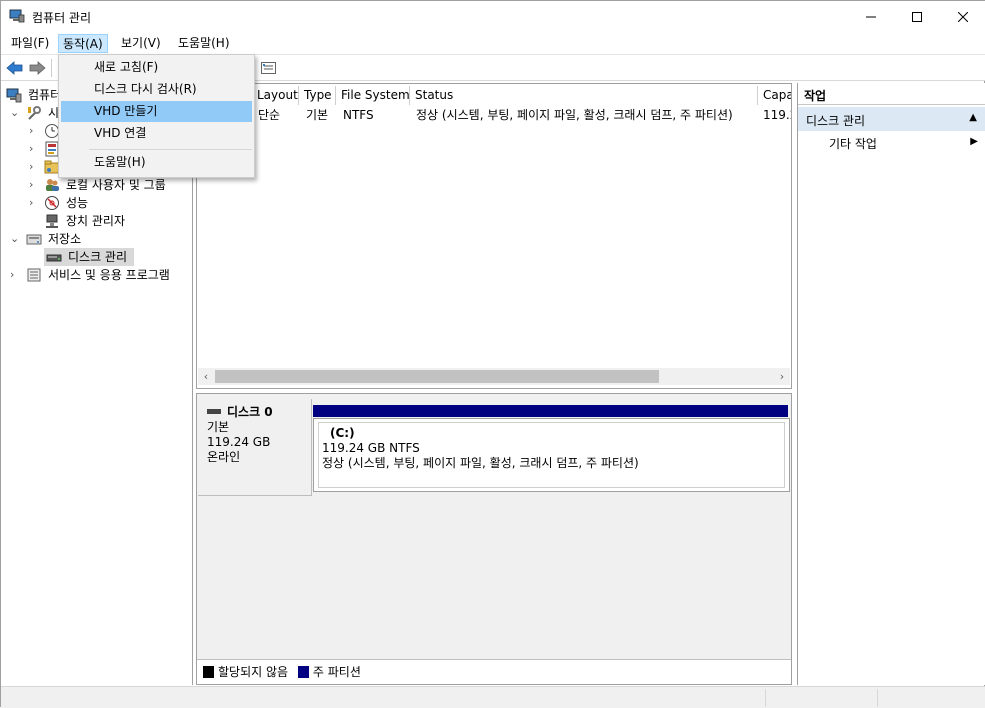  I want to click on column-header-capacity: Capac, so click(775, 95).